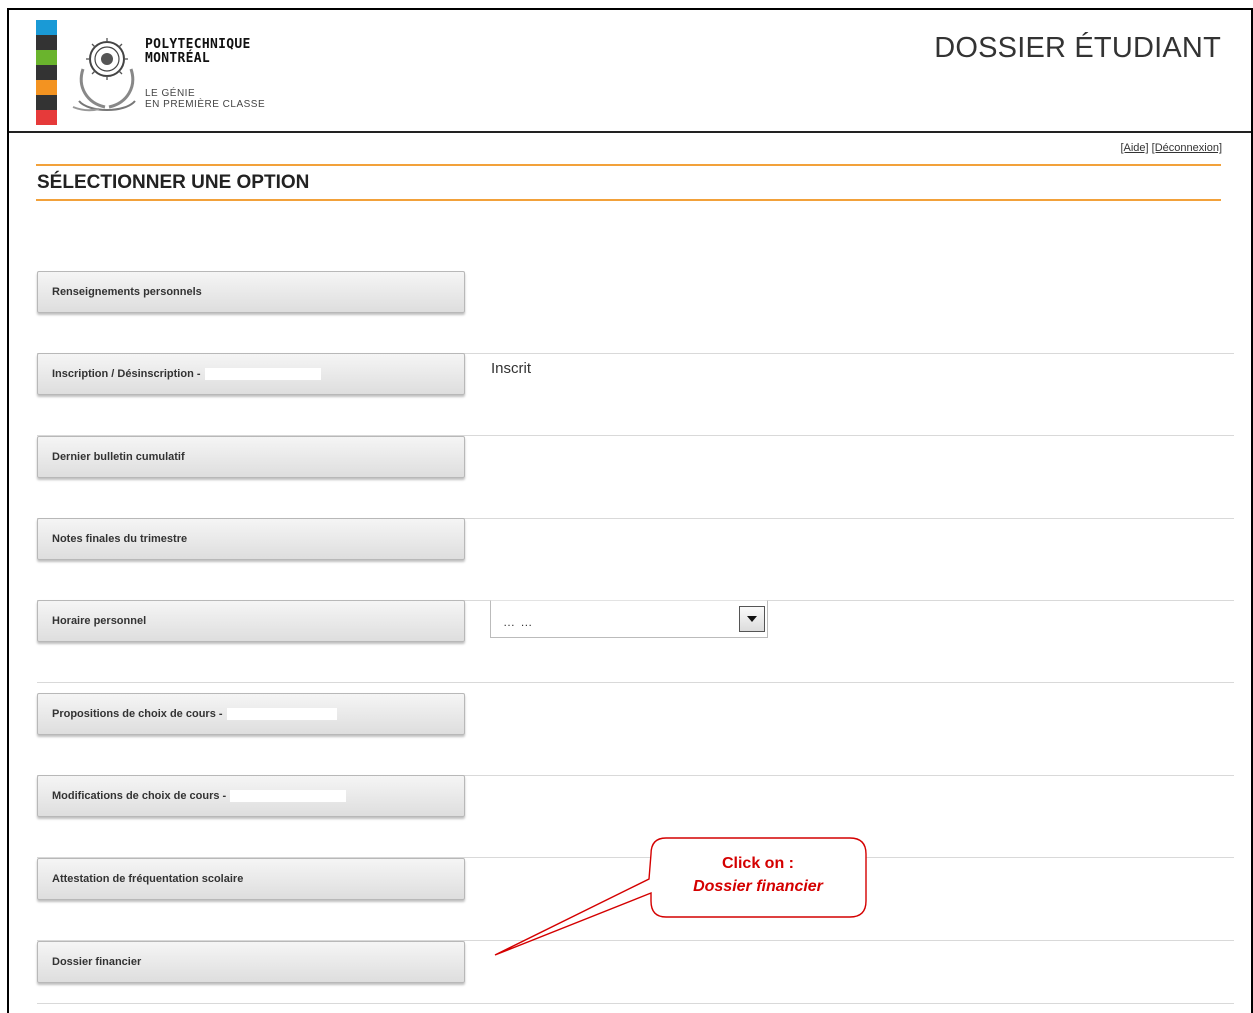 Image resolution: width=1253 pixels, height=1013 pixels. Describe the element at coordinates (752, 619) in the screenshot. I see `chevron-down-icon` at that location.